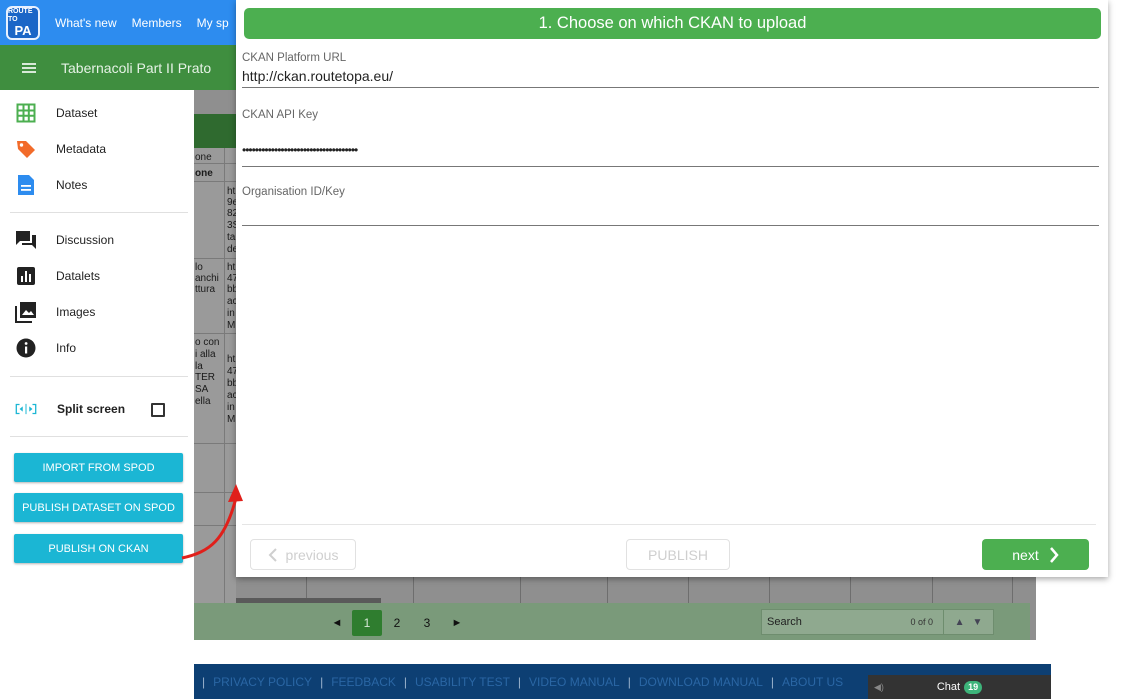 This screenshot has width=1124, height=699. What do you see at coordinates (97, 348) in the screenshot?
I see `sidebar-item-info: Info` at bounding box center [97, 348].